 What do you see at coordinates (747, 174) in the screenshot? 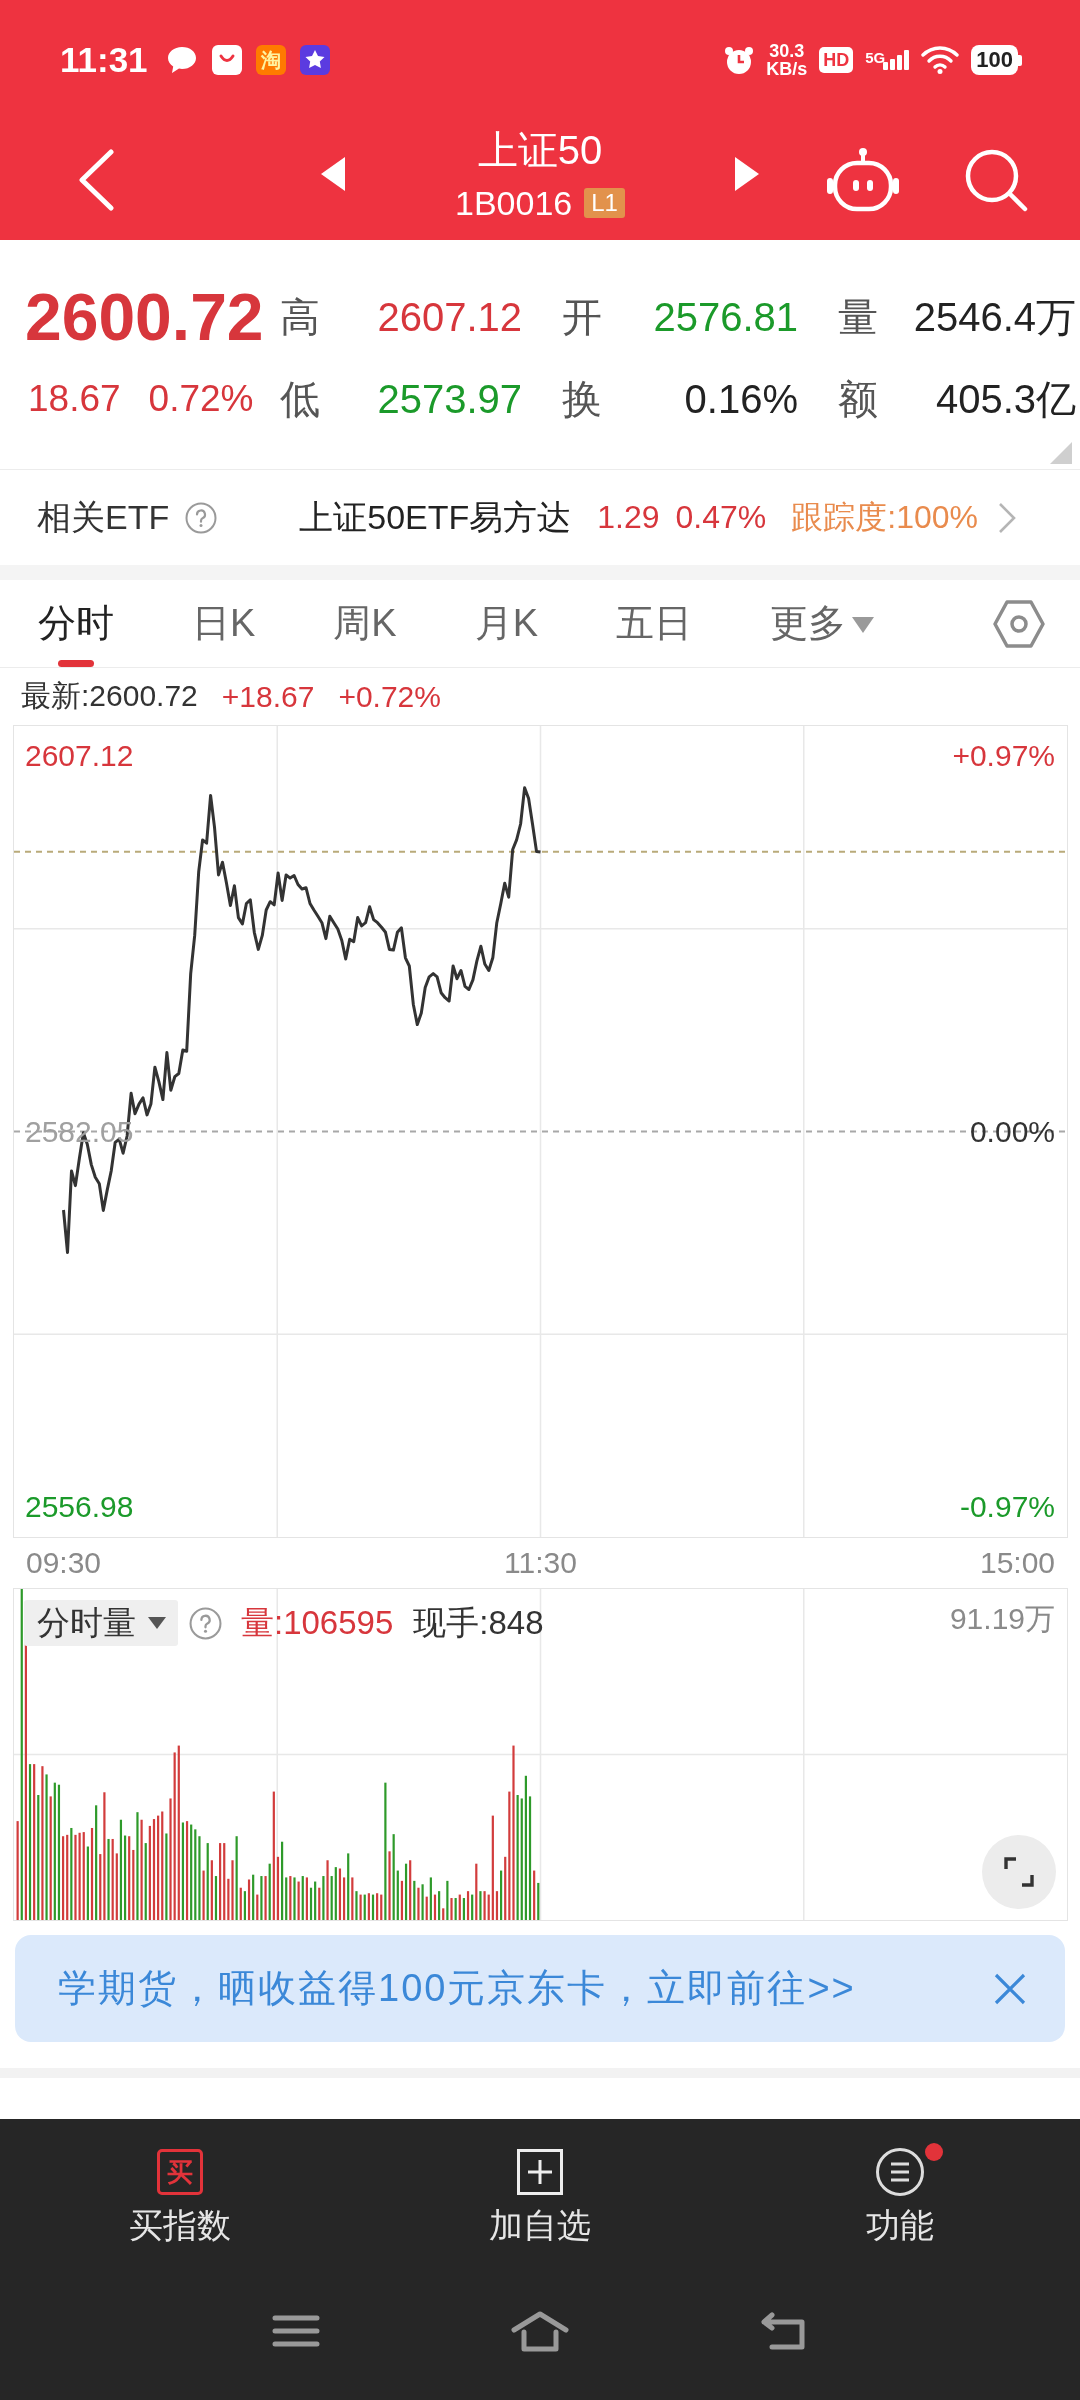
I see `right-triangle-icon` at bounding box center [747, 174].